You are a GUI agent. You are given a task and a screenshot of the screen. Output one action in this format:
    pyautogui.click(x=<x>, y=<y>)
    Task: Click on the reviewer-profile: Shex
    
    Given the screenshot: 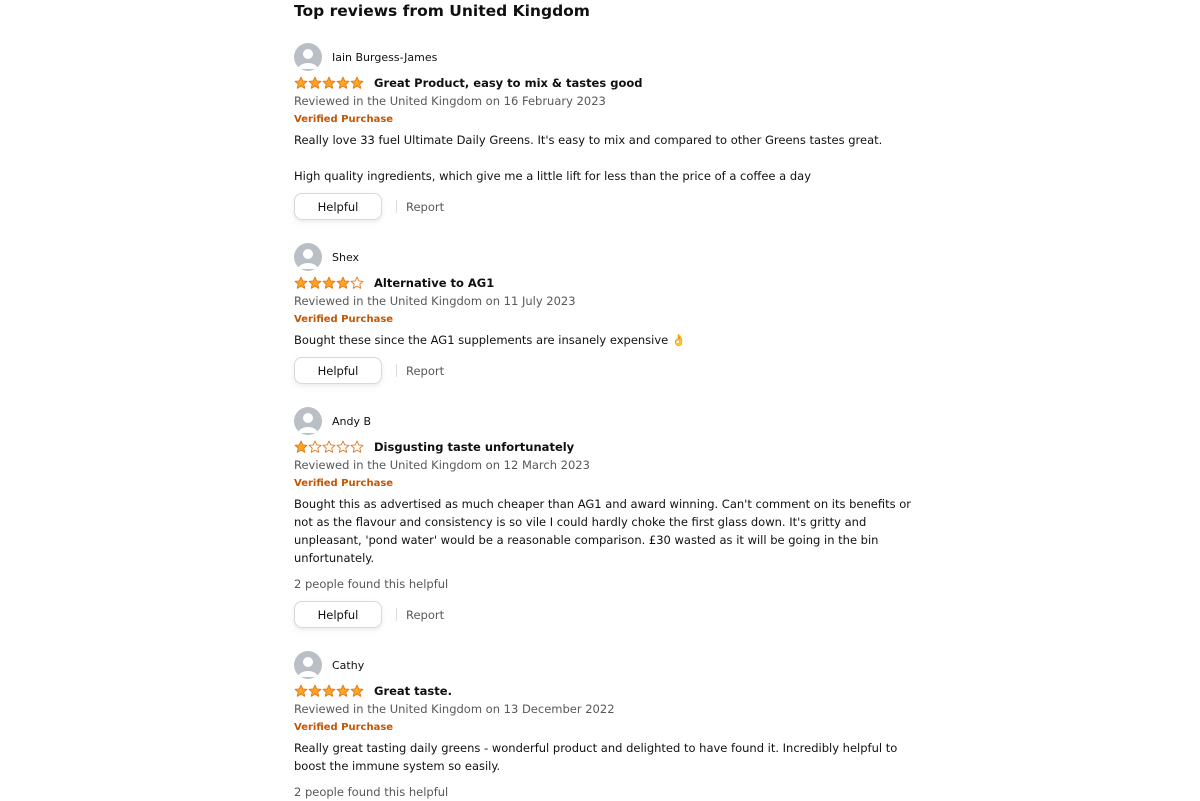 What is the action you would take?
    pyautogui.click(x=604, y=257)
    